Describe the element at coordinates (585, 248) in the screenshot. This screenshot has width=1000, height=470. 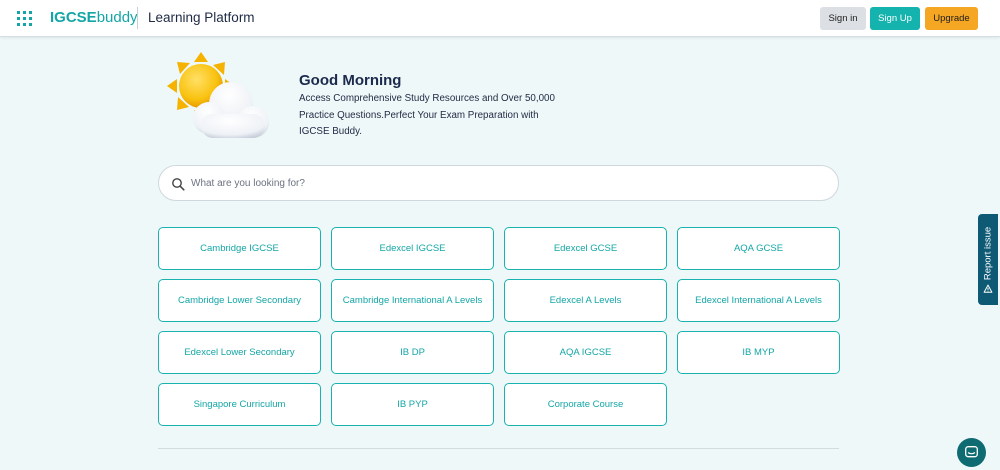
I see `curriculum-card-edexcel-gcse: Edexcel GCSE` at that location.